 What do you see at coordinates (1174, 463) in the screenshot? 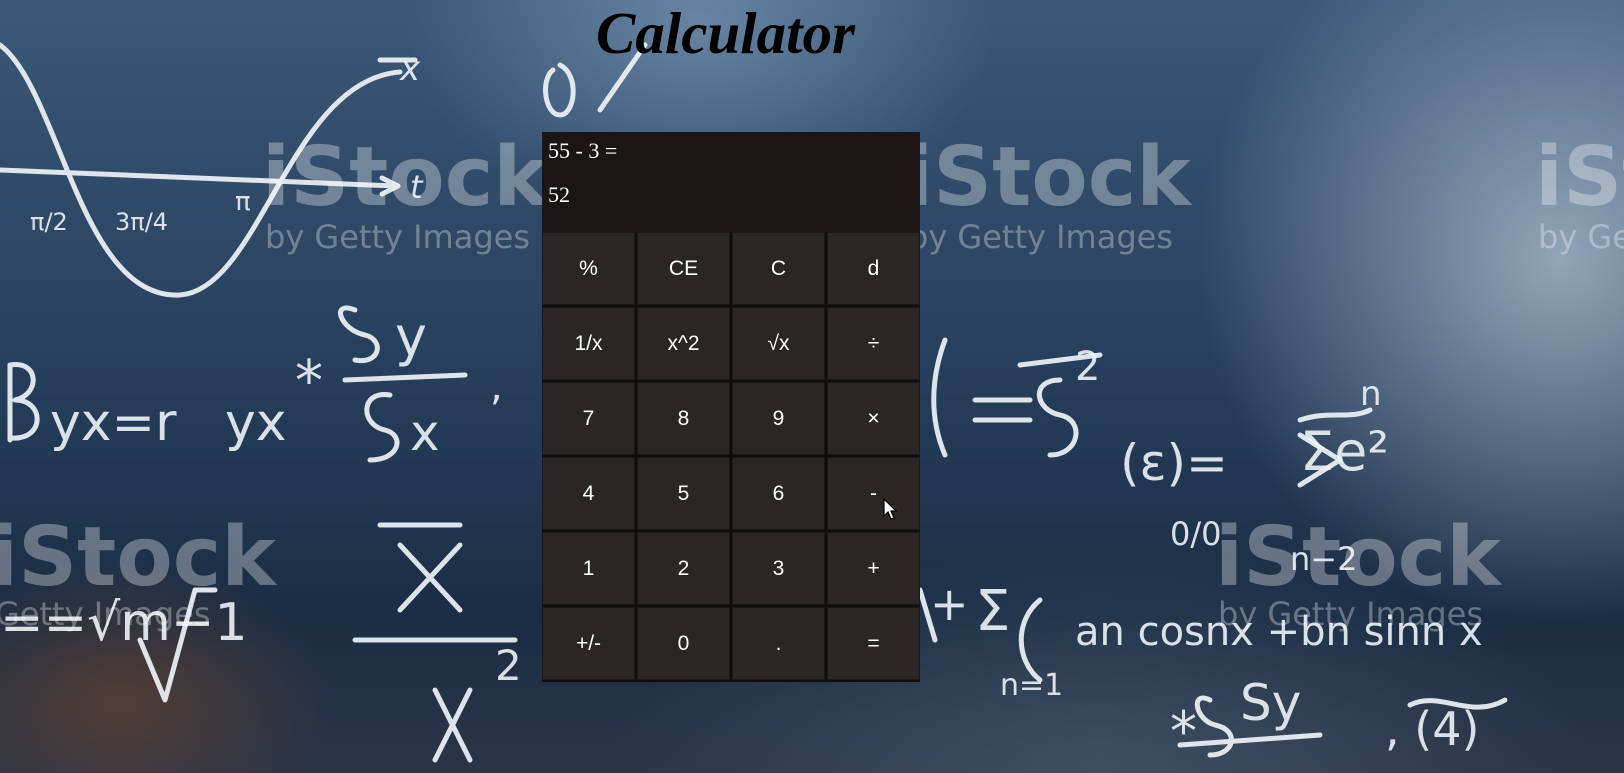
I see `svg-text: (ε)=` at bounding box center [1174, 463].